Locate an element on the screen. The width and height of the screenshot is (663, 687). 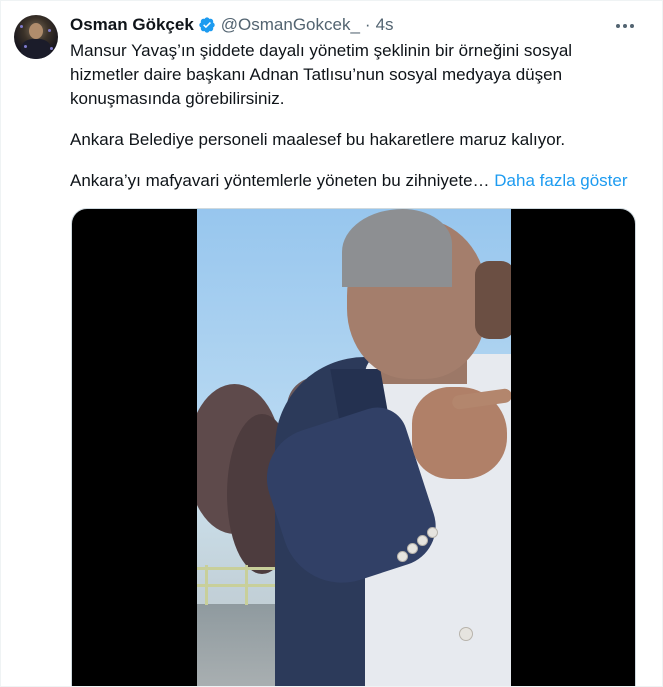
more-options-button is located at coordinates (625, 26).